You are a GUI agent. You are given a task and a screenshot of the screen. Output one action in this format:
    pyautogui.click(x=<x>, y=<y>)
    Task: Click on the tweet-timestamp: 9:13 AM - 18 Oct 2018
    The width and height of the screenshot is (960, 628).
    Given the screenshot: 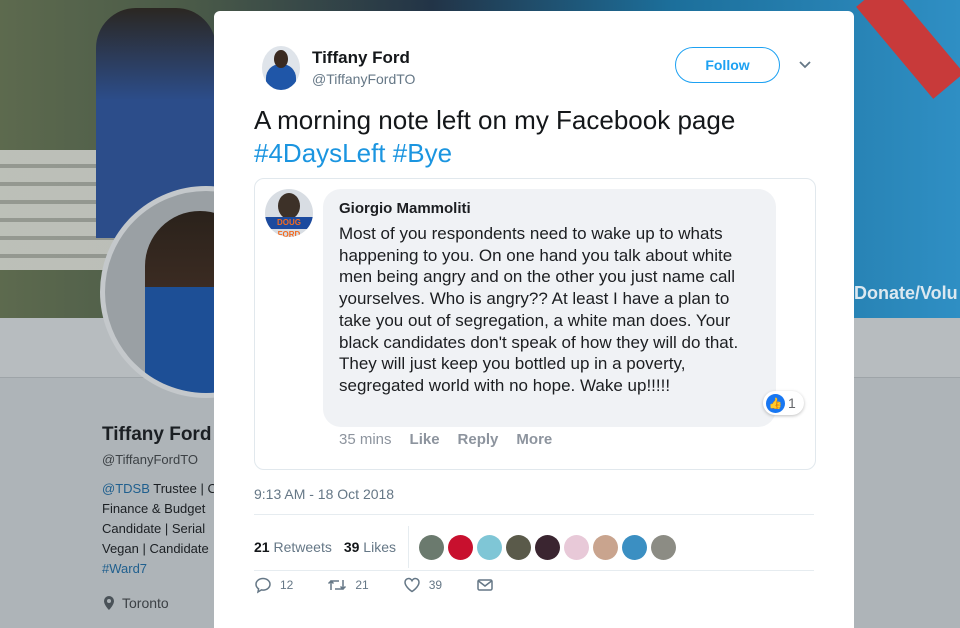 What is the action you would take?
    pyautogui.click(x=324, y=494)
    